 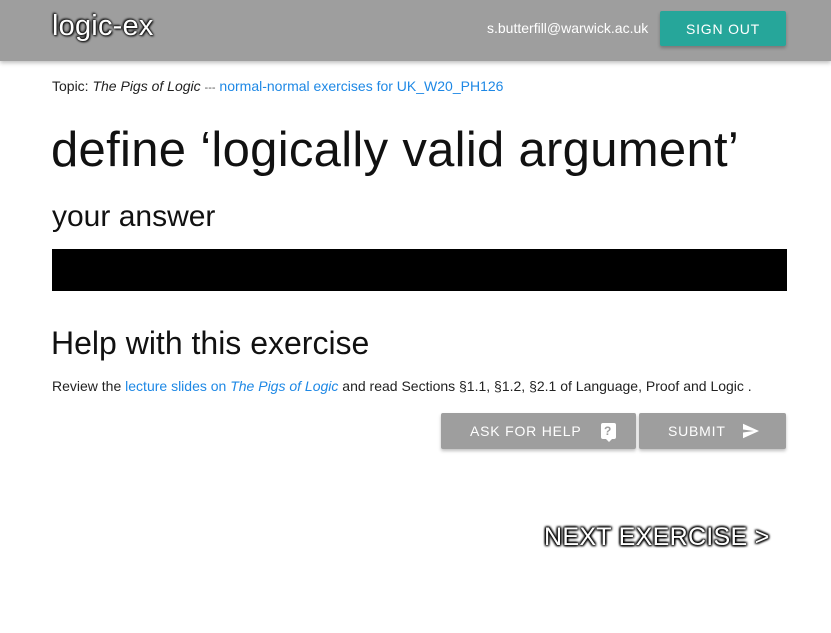 What do you see at coordinates (87, 386) in the screenshot?
I see `help-text-before: Review the` at bounding box center [87, 386].